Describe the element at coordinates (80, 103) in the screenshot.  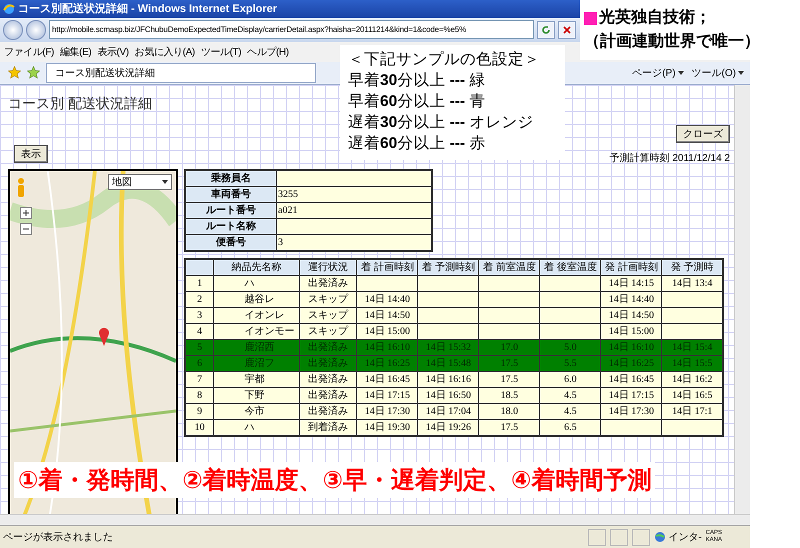
I see `page-heading: コース別 配送状況詳細` at that location.